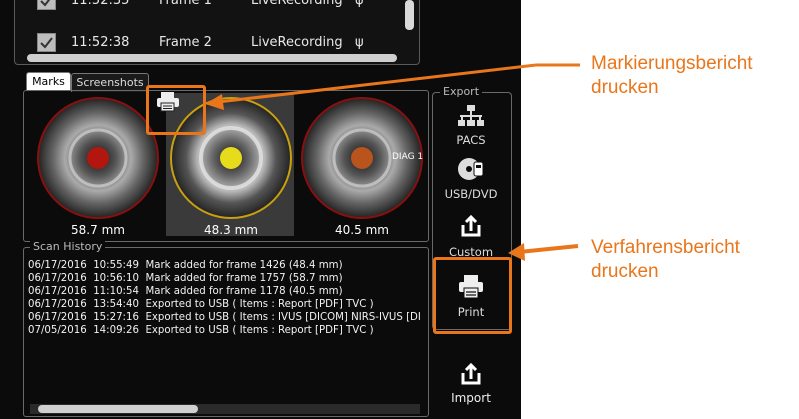 The height and width of the screenshot is (419, 799). Describe the element at coordinates (665, 247) in the screenshot. I see `callout-line-1: Verfahrensbericht` at that location.